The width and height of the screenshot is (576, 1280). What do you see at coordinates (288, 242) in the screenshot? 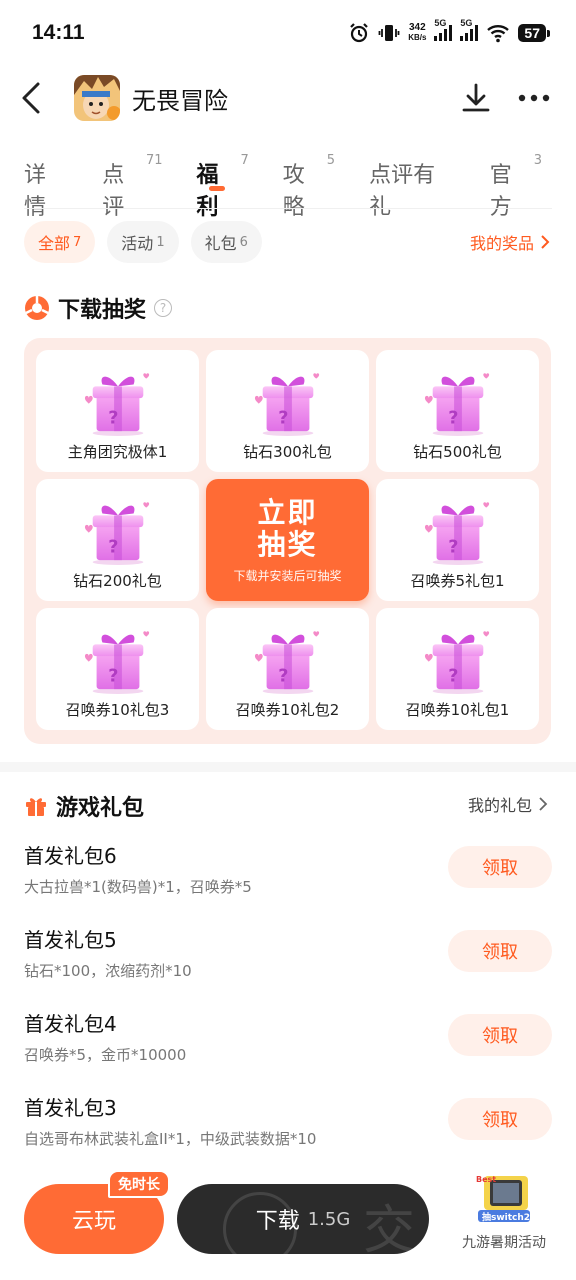
I see `filter-chips: 全部 7 活动 1 礼包 6 我的奖品` at bounding box center [288, 242].